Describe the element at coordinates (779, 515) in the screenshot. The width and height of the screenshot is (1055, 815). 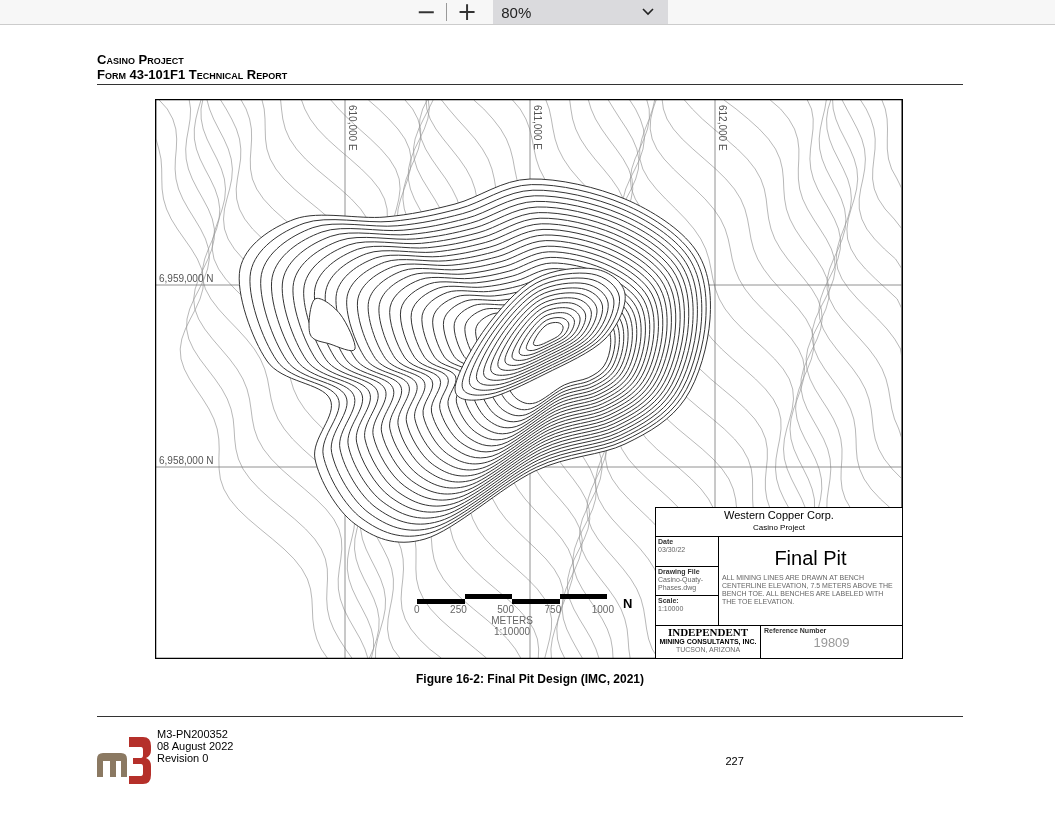
I see `company-name: Western Copper Corp.` at that location.